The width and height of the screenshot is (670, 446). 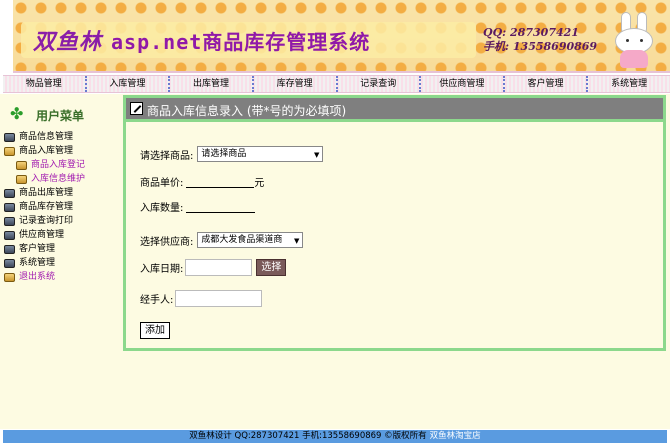 What do you see at coordinates (167, 242) in the screenshot?
I see `supplier-label: 选择供应商:` at bounding box center [167, 242].